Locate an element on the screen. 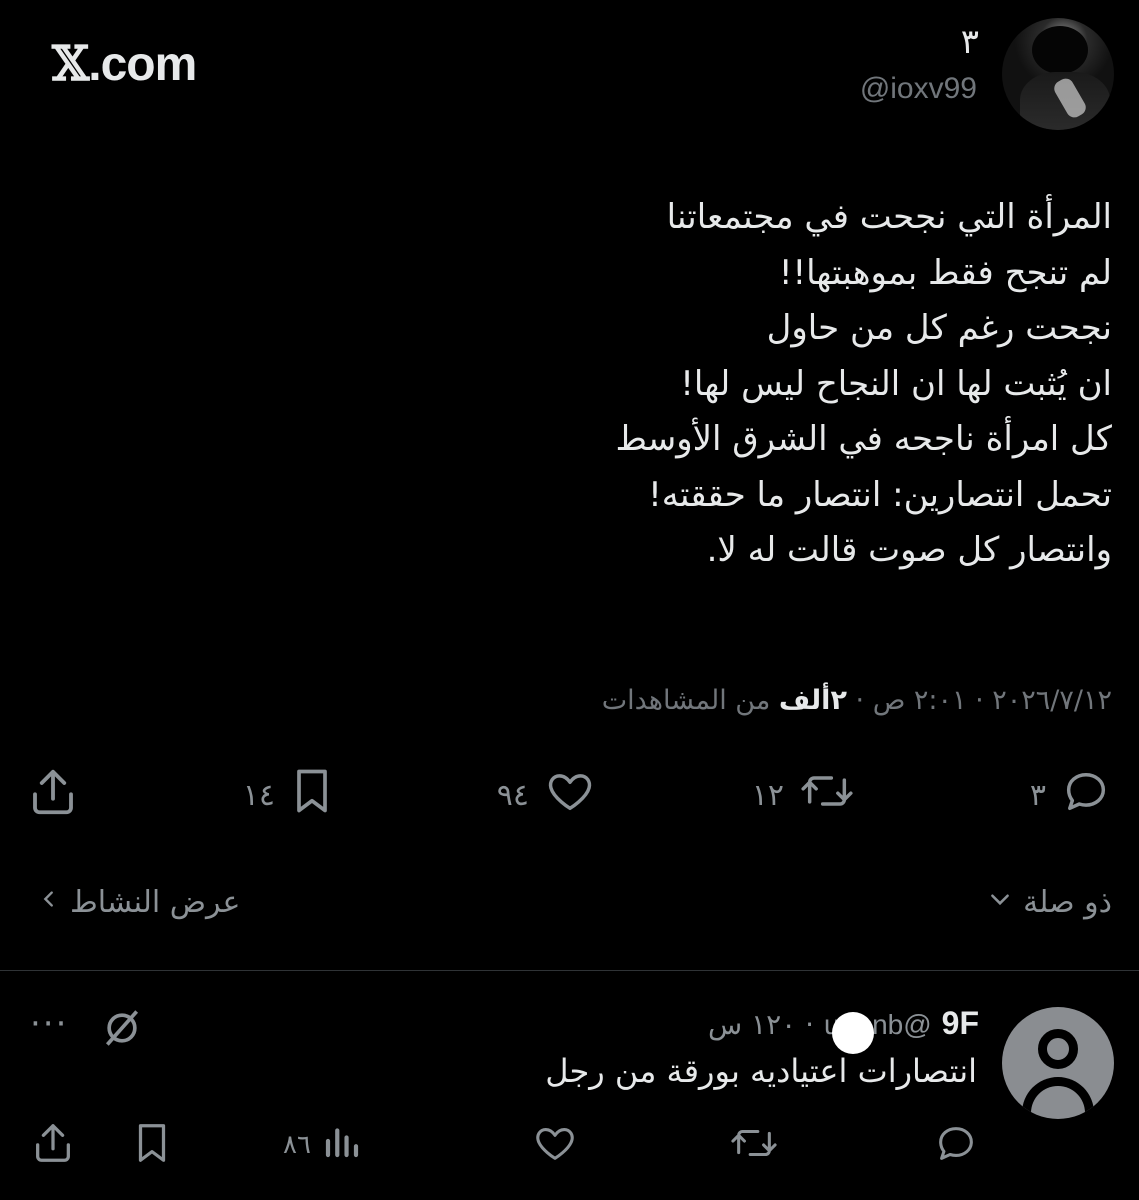 Image resolution: width=1139 pixels, height=1200 pixels. reply-author-avatar is located at coordinates (1058, 1063).